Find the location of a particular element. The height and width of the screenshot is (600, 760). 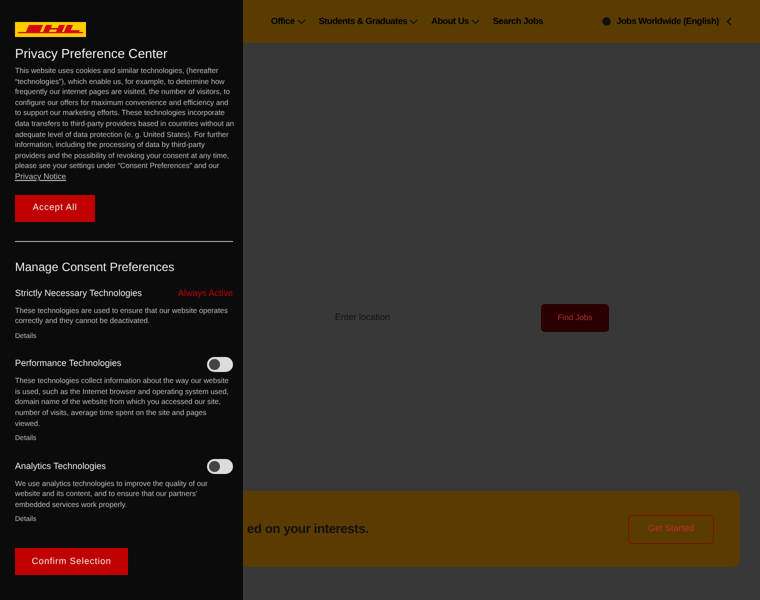

accept-all-button: Accept All is located at coordinates (55, 208).